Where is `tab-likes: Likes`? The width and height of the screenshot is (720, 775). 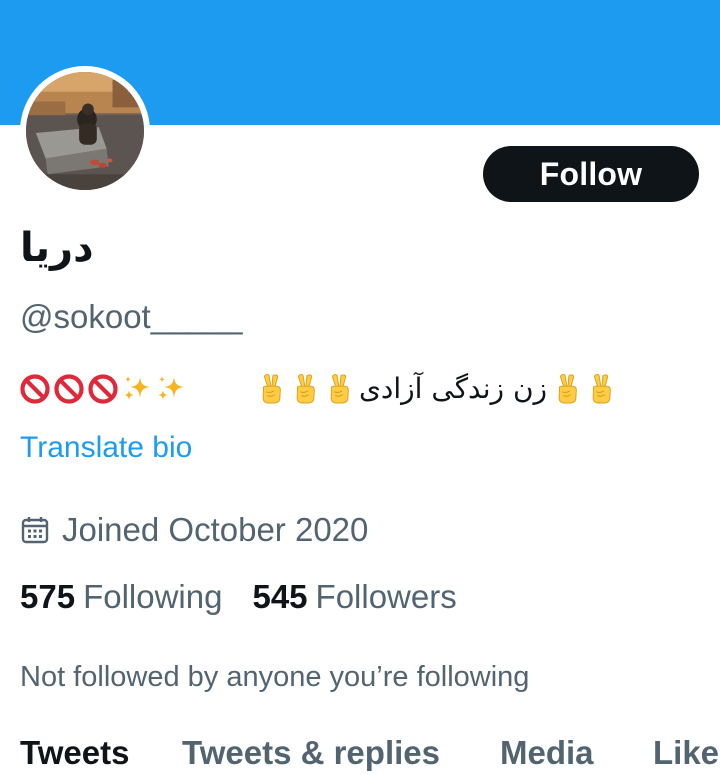
tab-likes: Likes is located at coordinates (686, 752).